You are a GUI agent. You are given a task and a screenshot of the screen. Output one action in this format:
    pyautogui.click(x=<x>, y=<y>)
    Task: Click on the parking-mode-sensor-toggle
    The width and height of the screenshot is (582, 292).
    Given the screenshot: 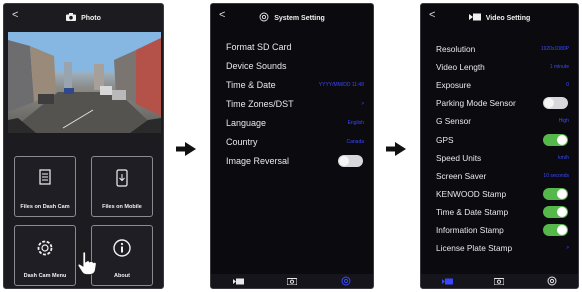 What is the action you would take?
    pyautogui.click(x=555, y=103)
    